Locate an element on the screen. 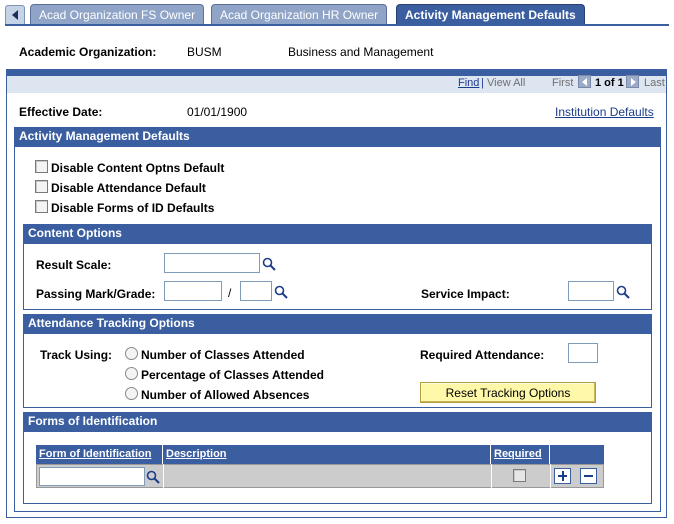 This screenshot has height=524, width=674. plus-icon-vertical is located at coordinates (563, 476).